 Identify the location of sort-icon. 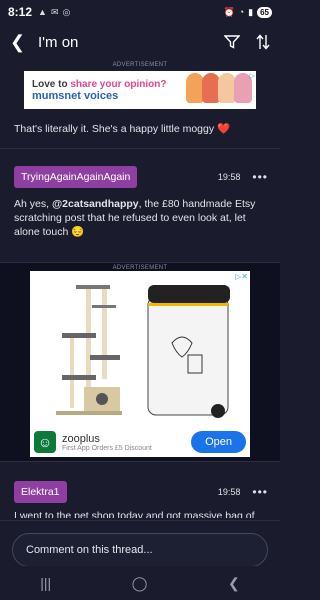
(263, 42).